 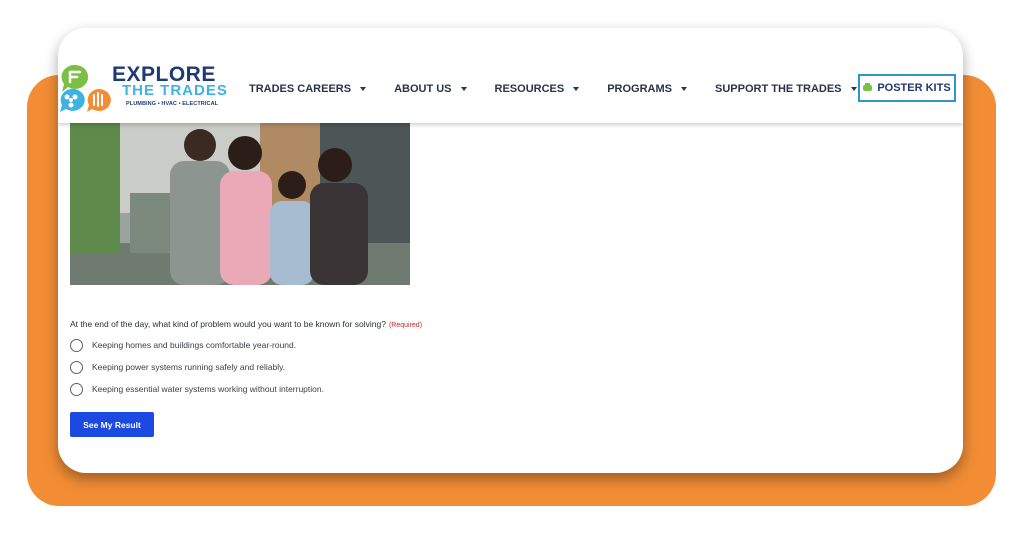 I want to click on nav-item-label: TRADES CAREERS, so click(x=300, y=89).